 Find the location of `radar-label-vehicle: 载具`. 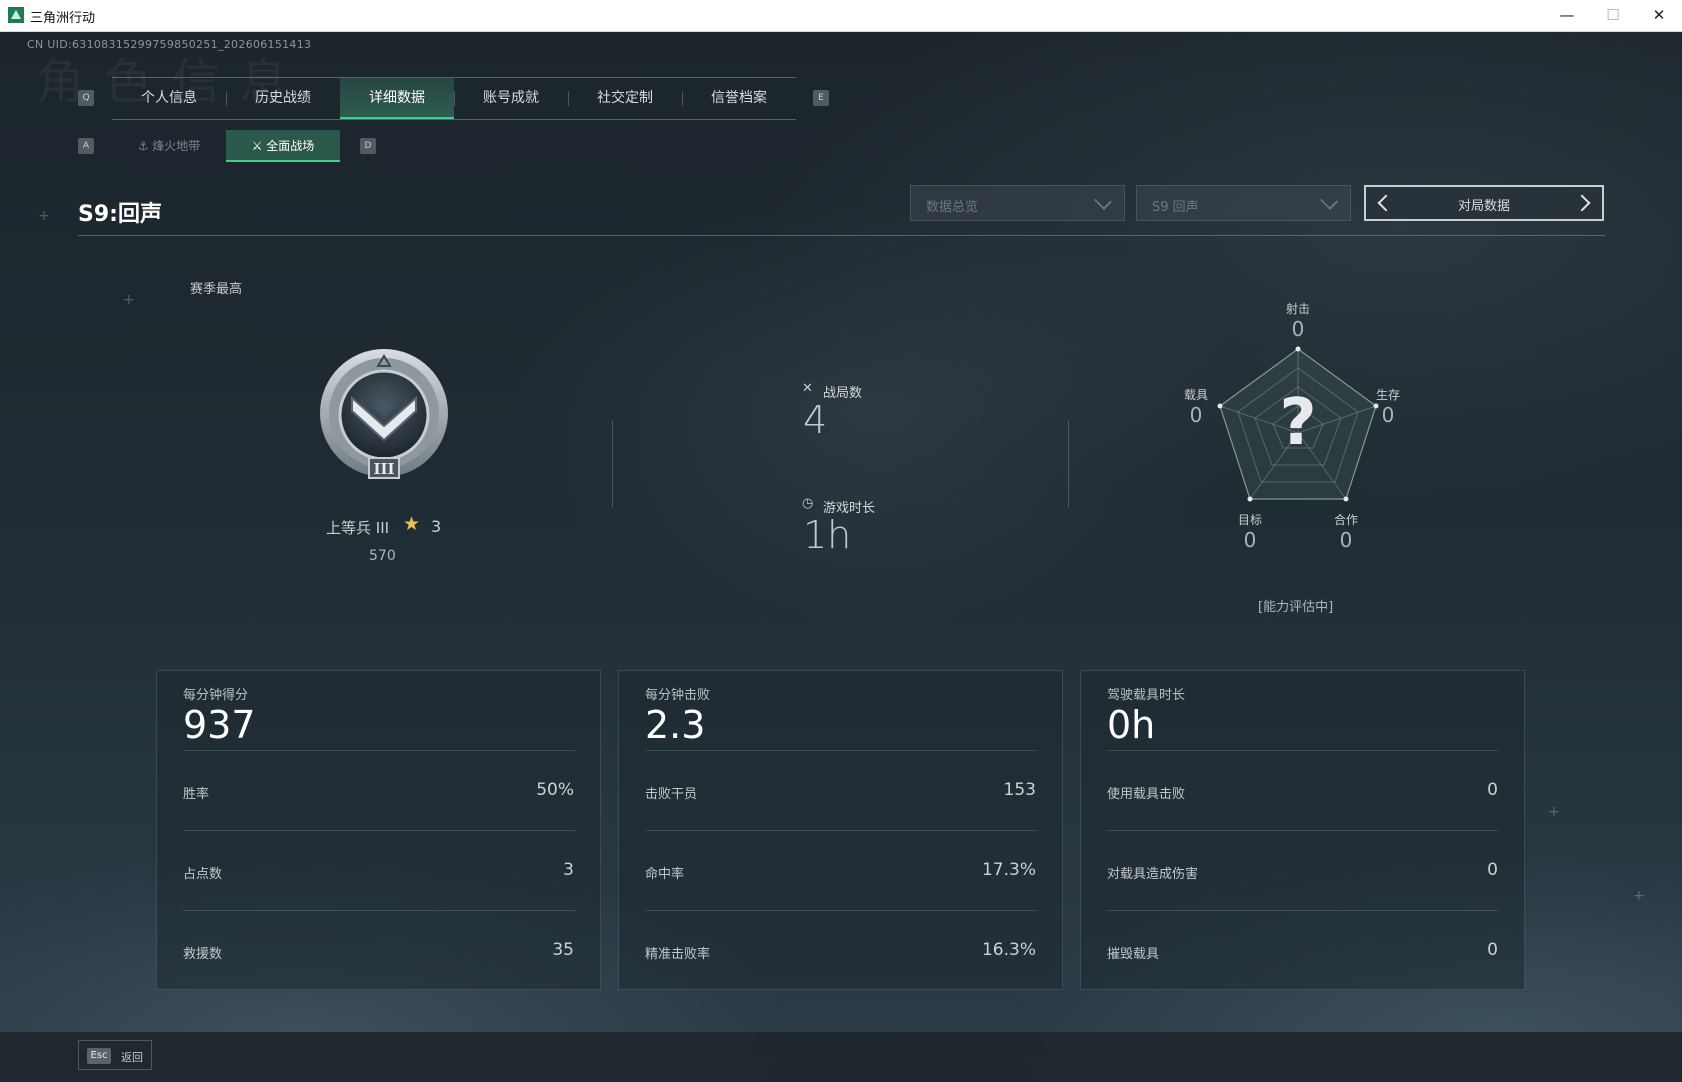

radar-label-vehicle: 载具 is located at coordinates (1195, 395).